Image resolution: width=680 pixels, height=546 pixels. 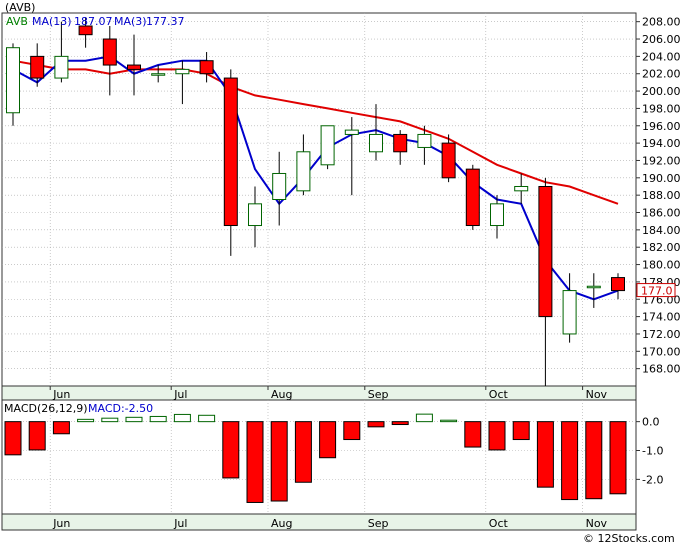 I want to click on price-tick-label: 206.000, so click(x=661, y=39).